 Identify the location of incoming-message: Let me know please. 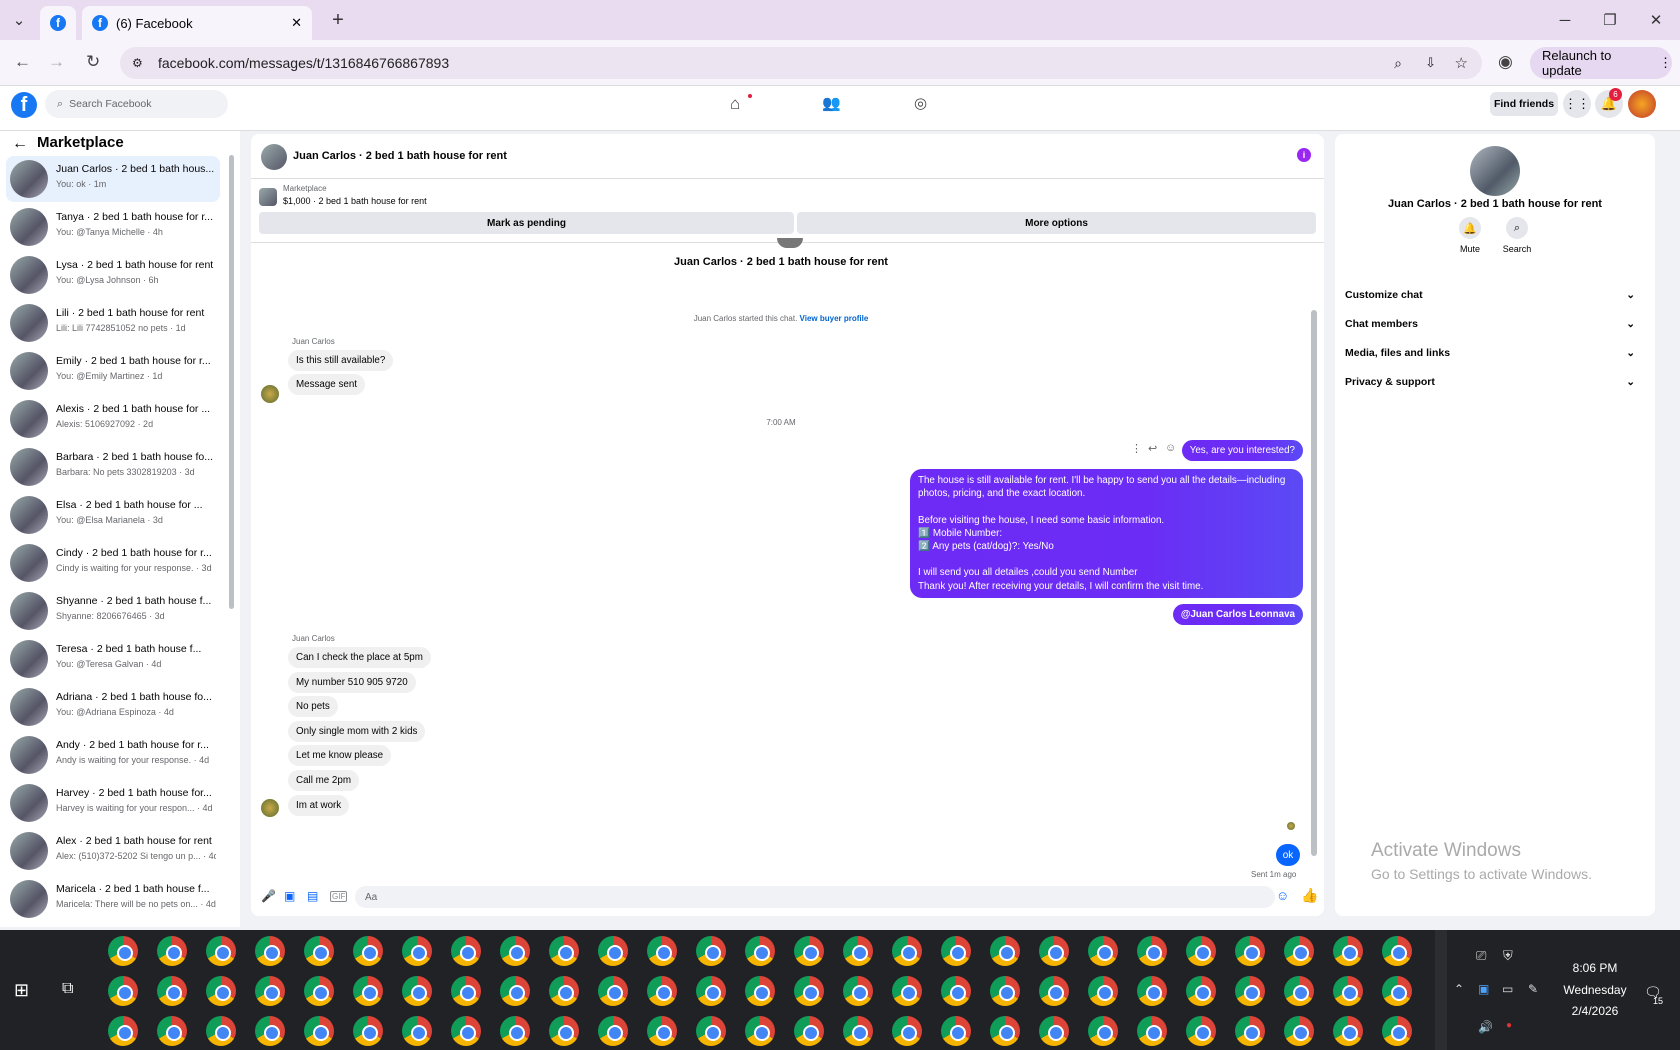
(340, 756).